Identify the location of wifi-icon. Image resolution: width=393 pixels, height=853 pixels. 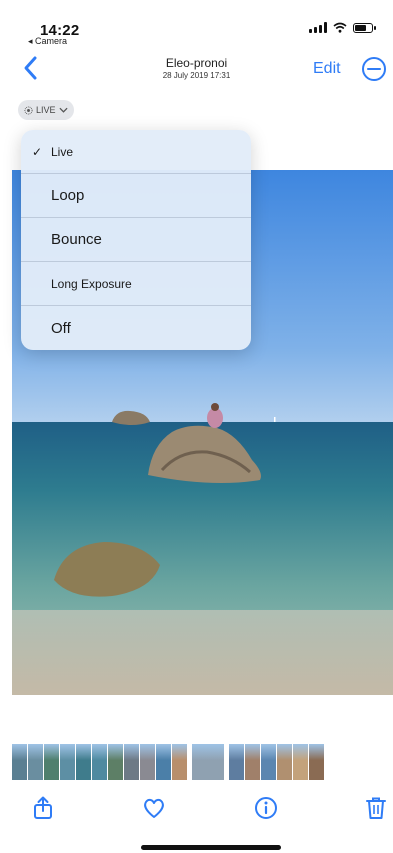
(340, 27).